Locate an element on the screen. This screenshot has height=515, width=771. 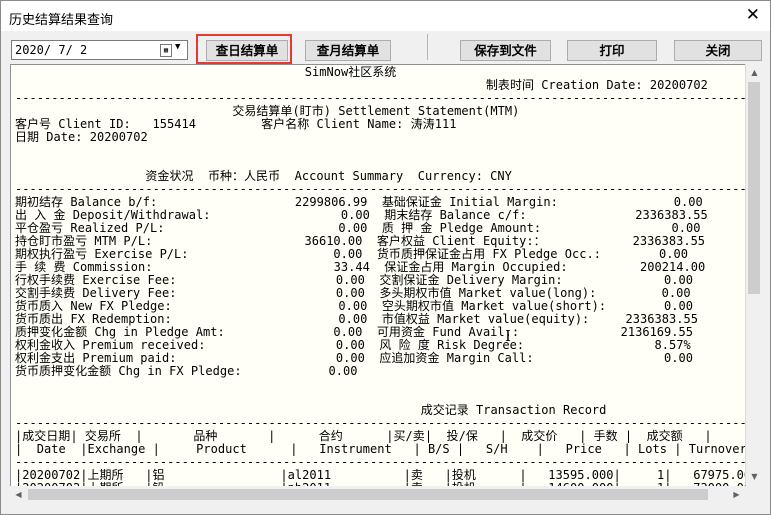
toolbar-divider is located at coordinates (427, 47).